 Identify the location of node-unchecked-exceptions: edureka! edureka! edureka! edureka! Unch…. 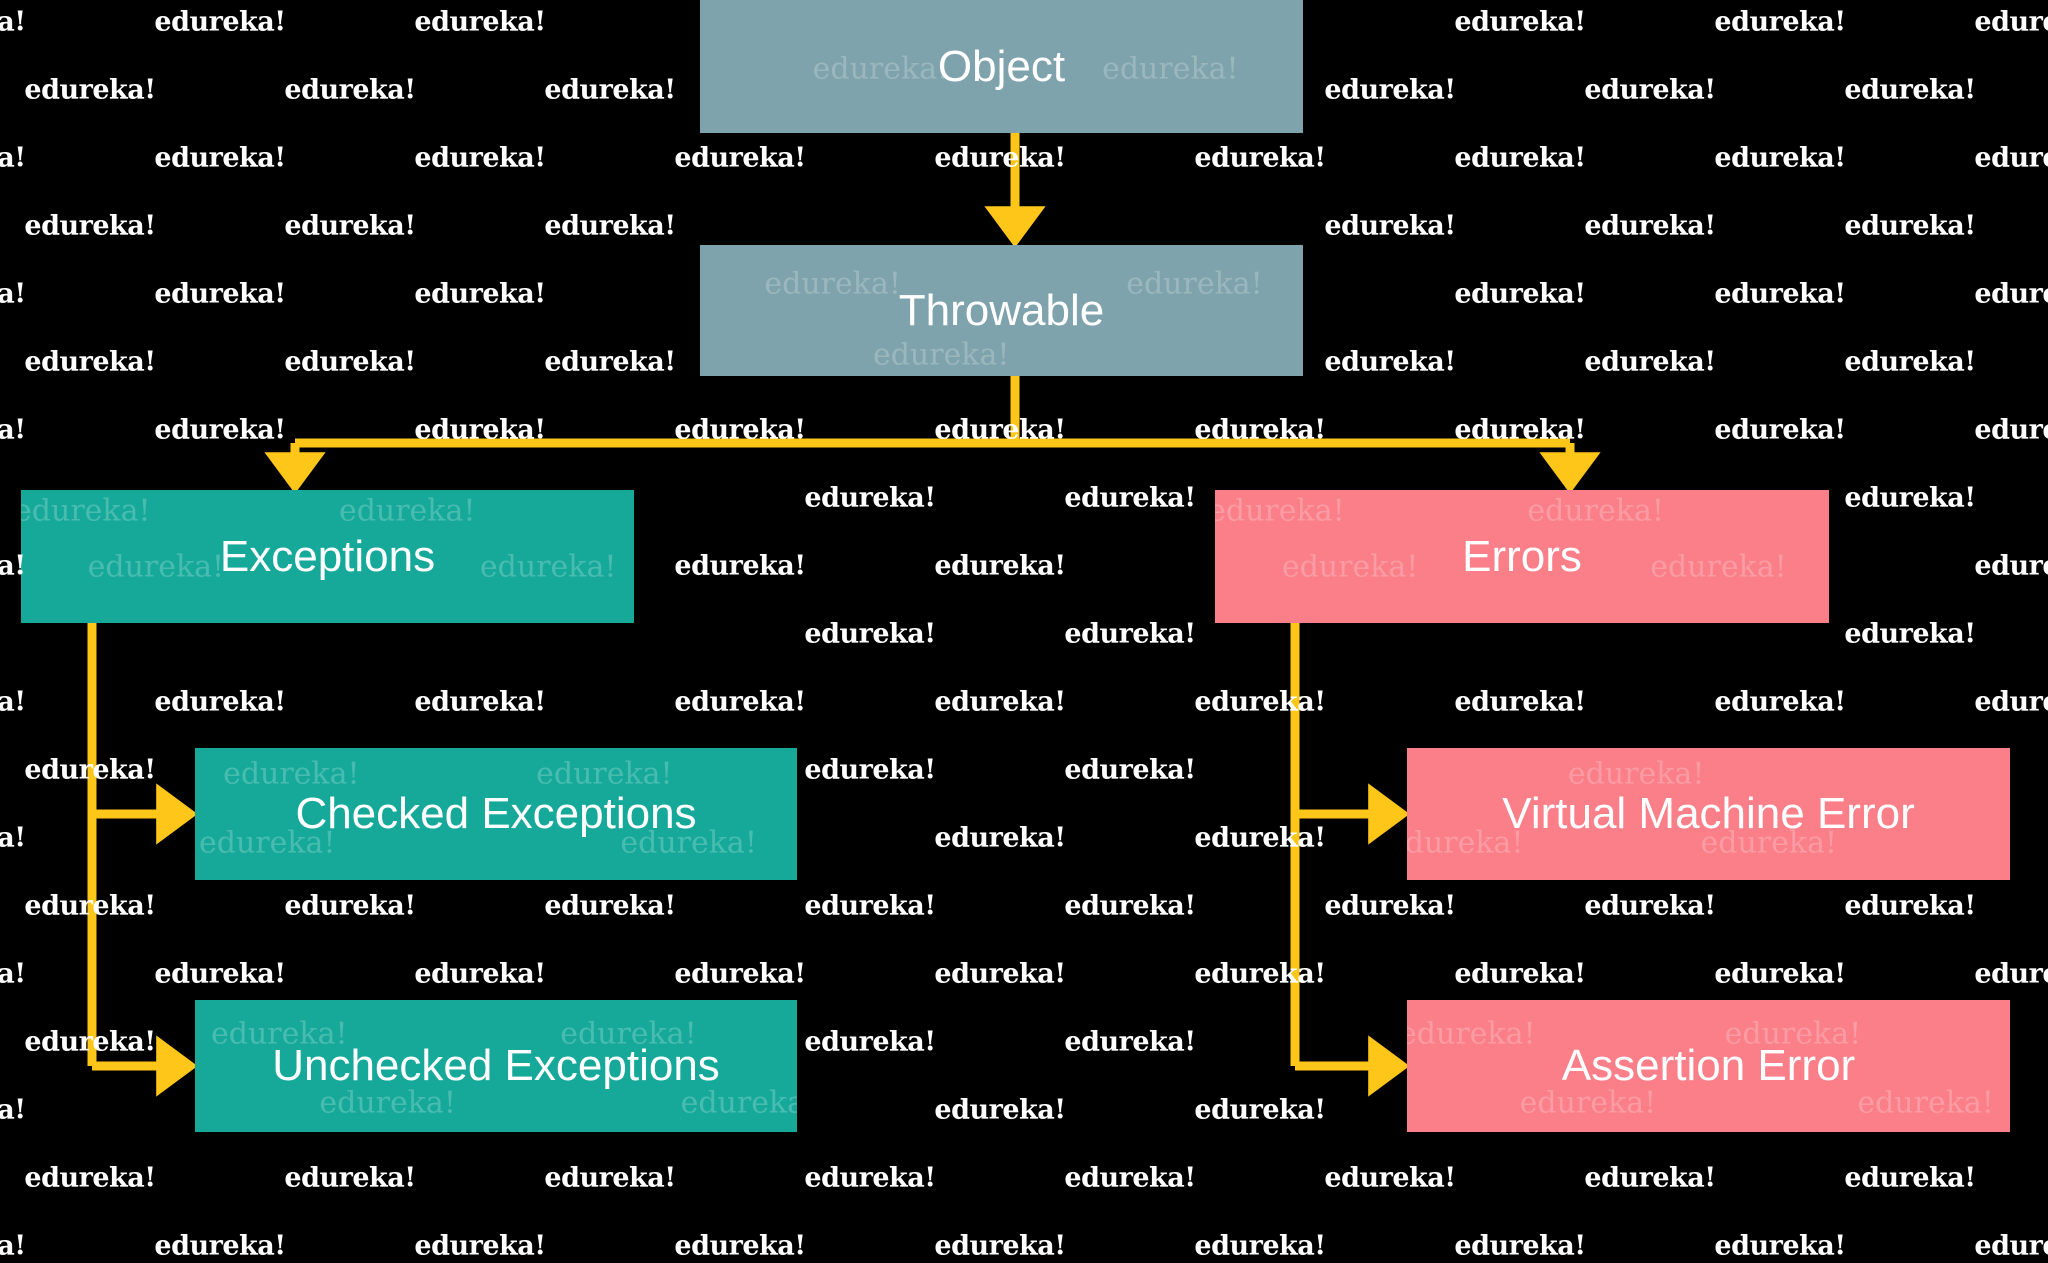
(496, 1066).